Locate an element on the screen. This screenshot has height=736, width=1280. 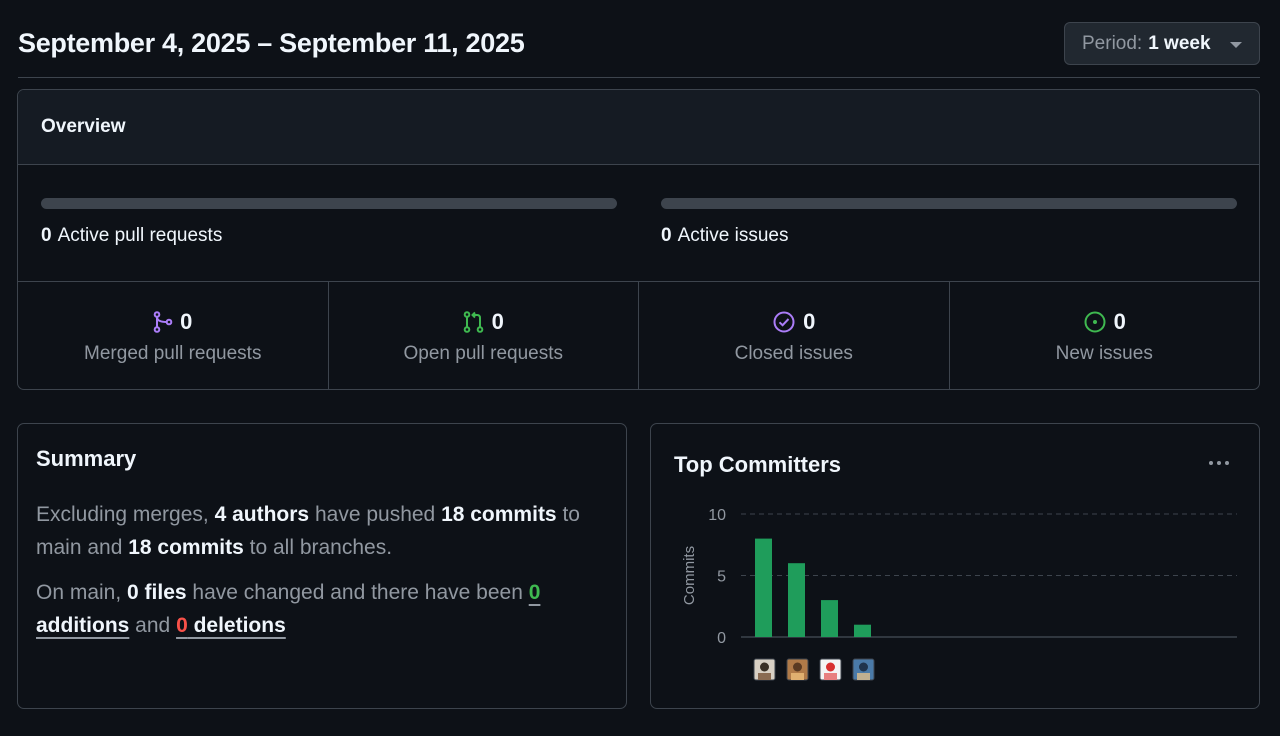
git-pull-request-icon is located at coordinates (473, 322).